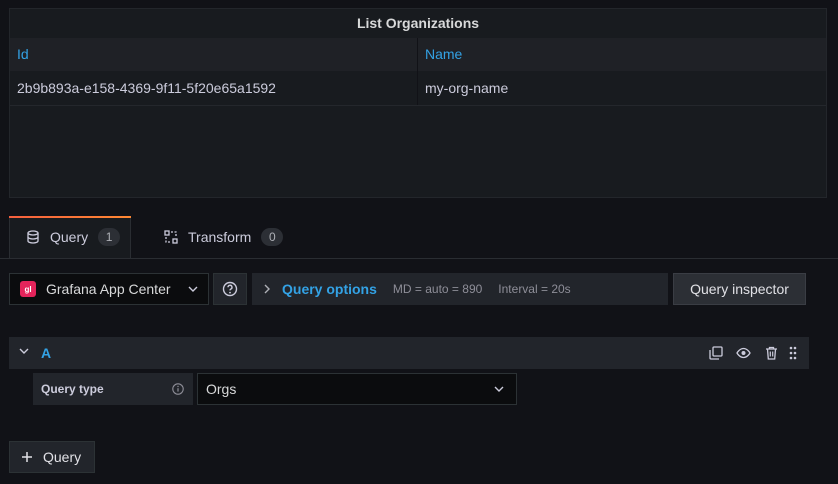  What do you see at coordinates (437, 289) in the screenshot?
I see `max-data-points-info: MD = auto = 890` at bounding box center [437, 289].